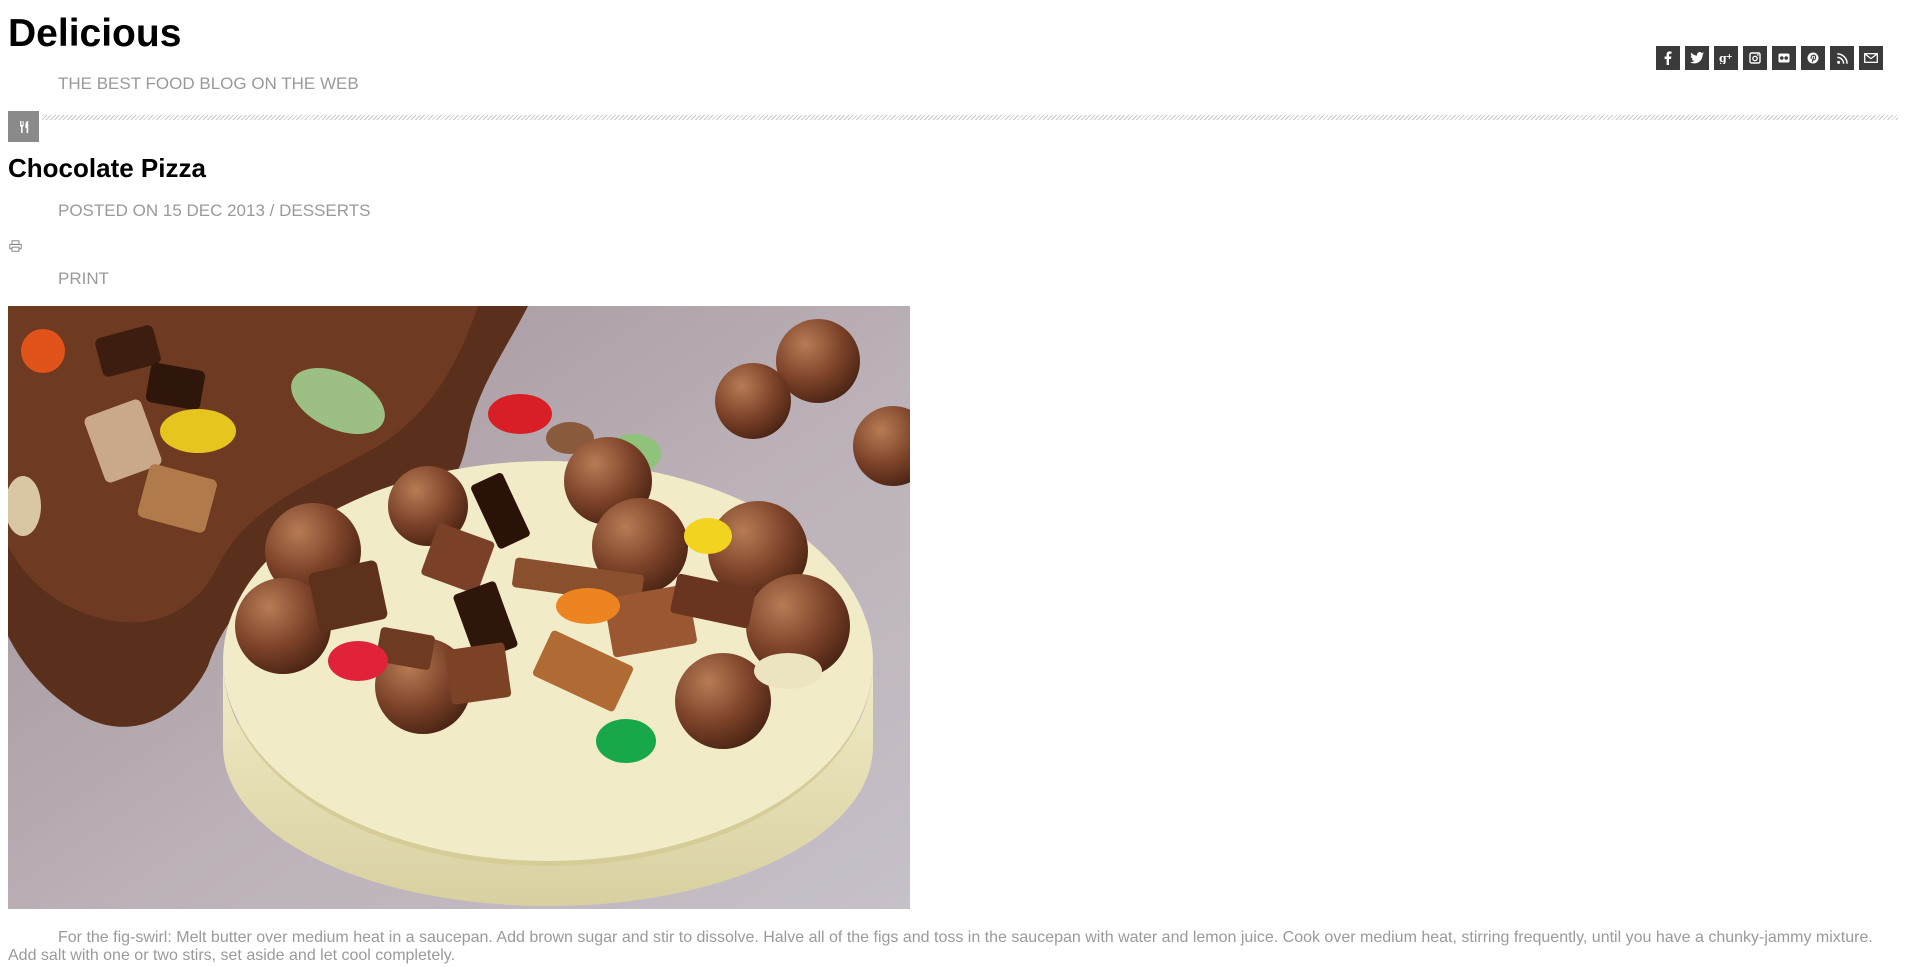  What do you see at coordinates (1755, 58) in the screenshot?
I see `instagram-icon` at bounding box center [1755, 58].